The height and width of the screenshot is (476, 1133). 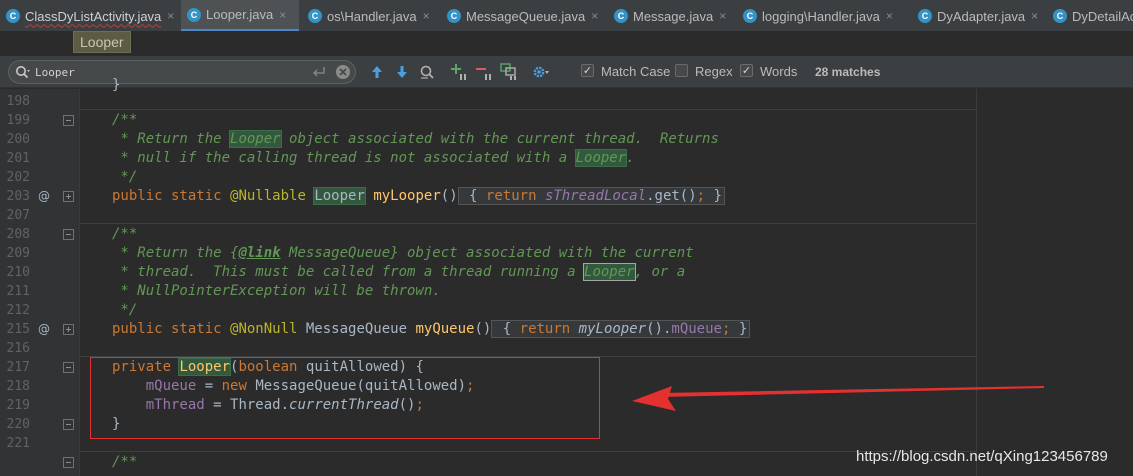 What do you see at coordinates (18, 310) in the screenshot?
I see `line-number: 212` at bounding box center [18, 310].